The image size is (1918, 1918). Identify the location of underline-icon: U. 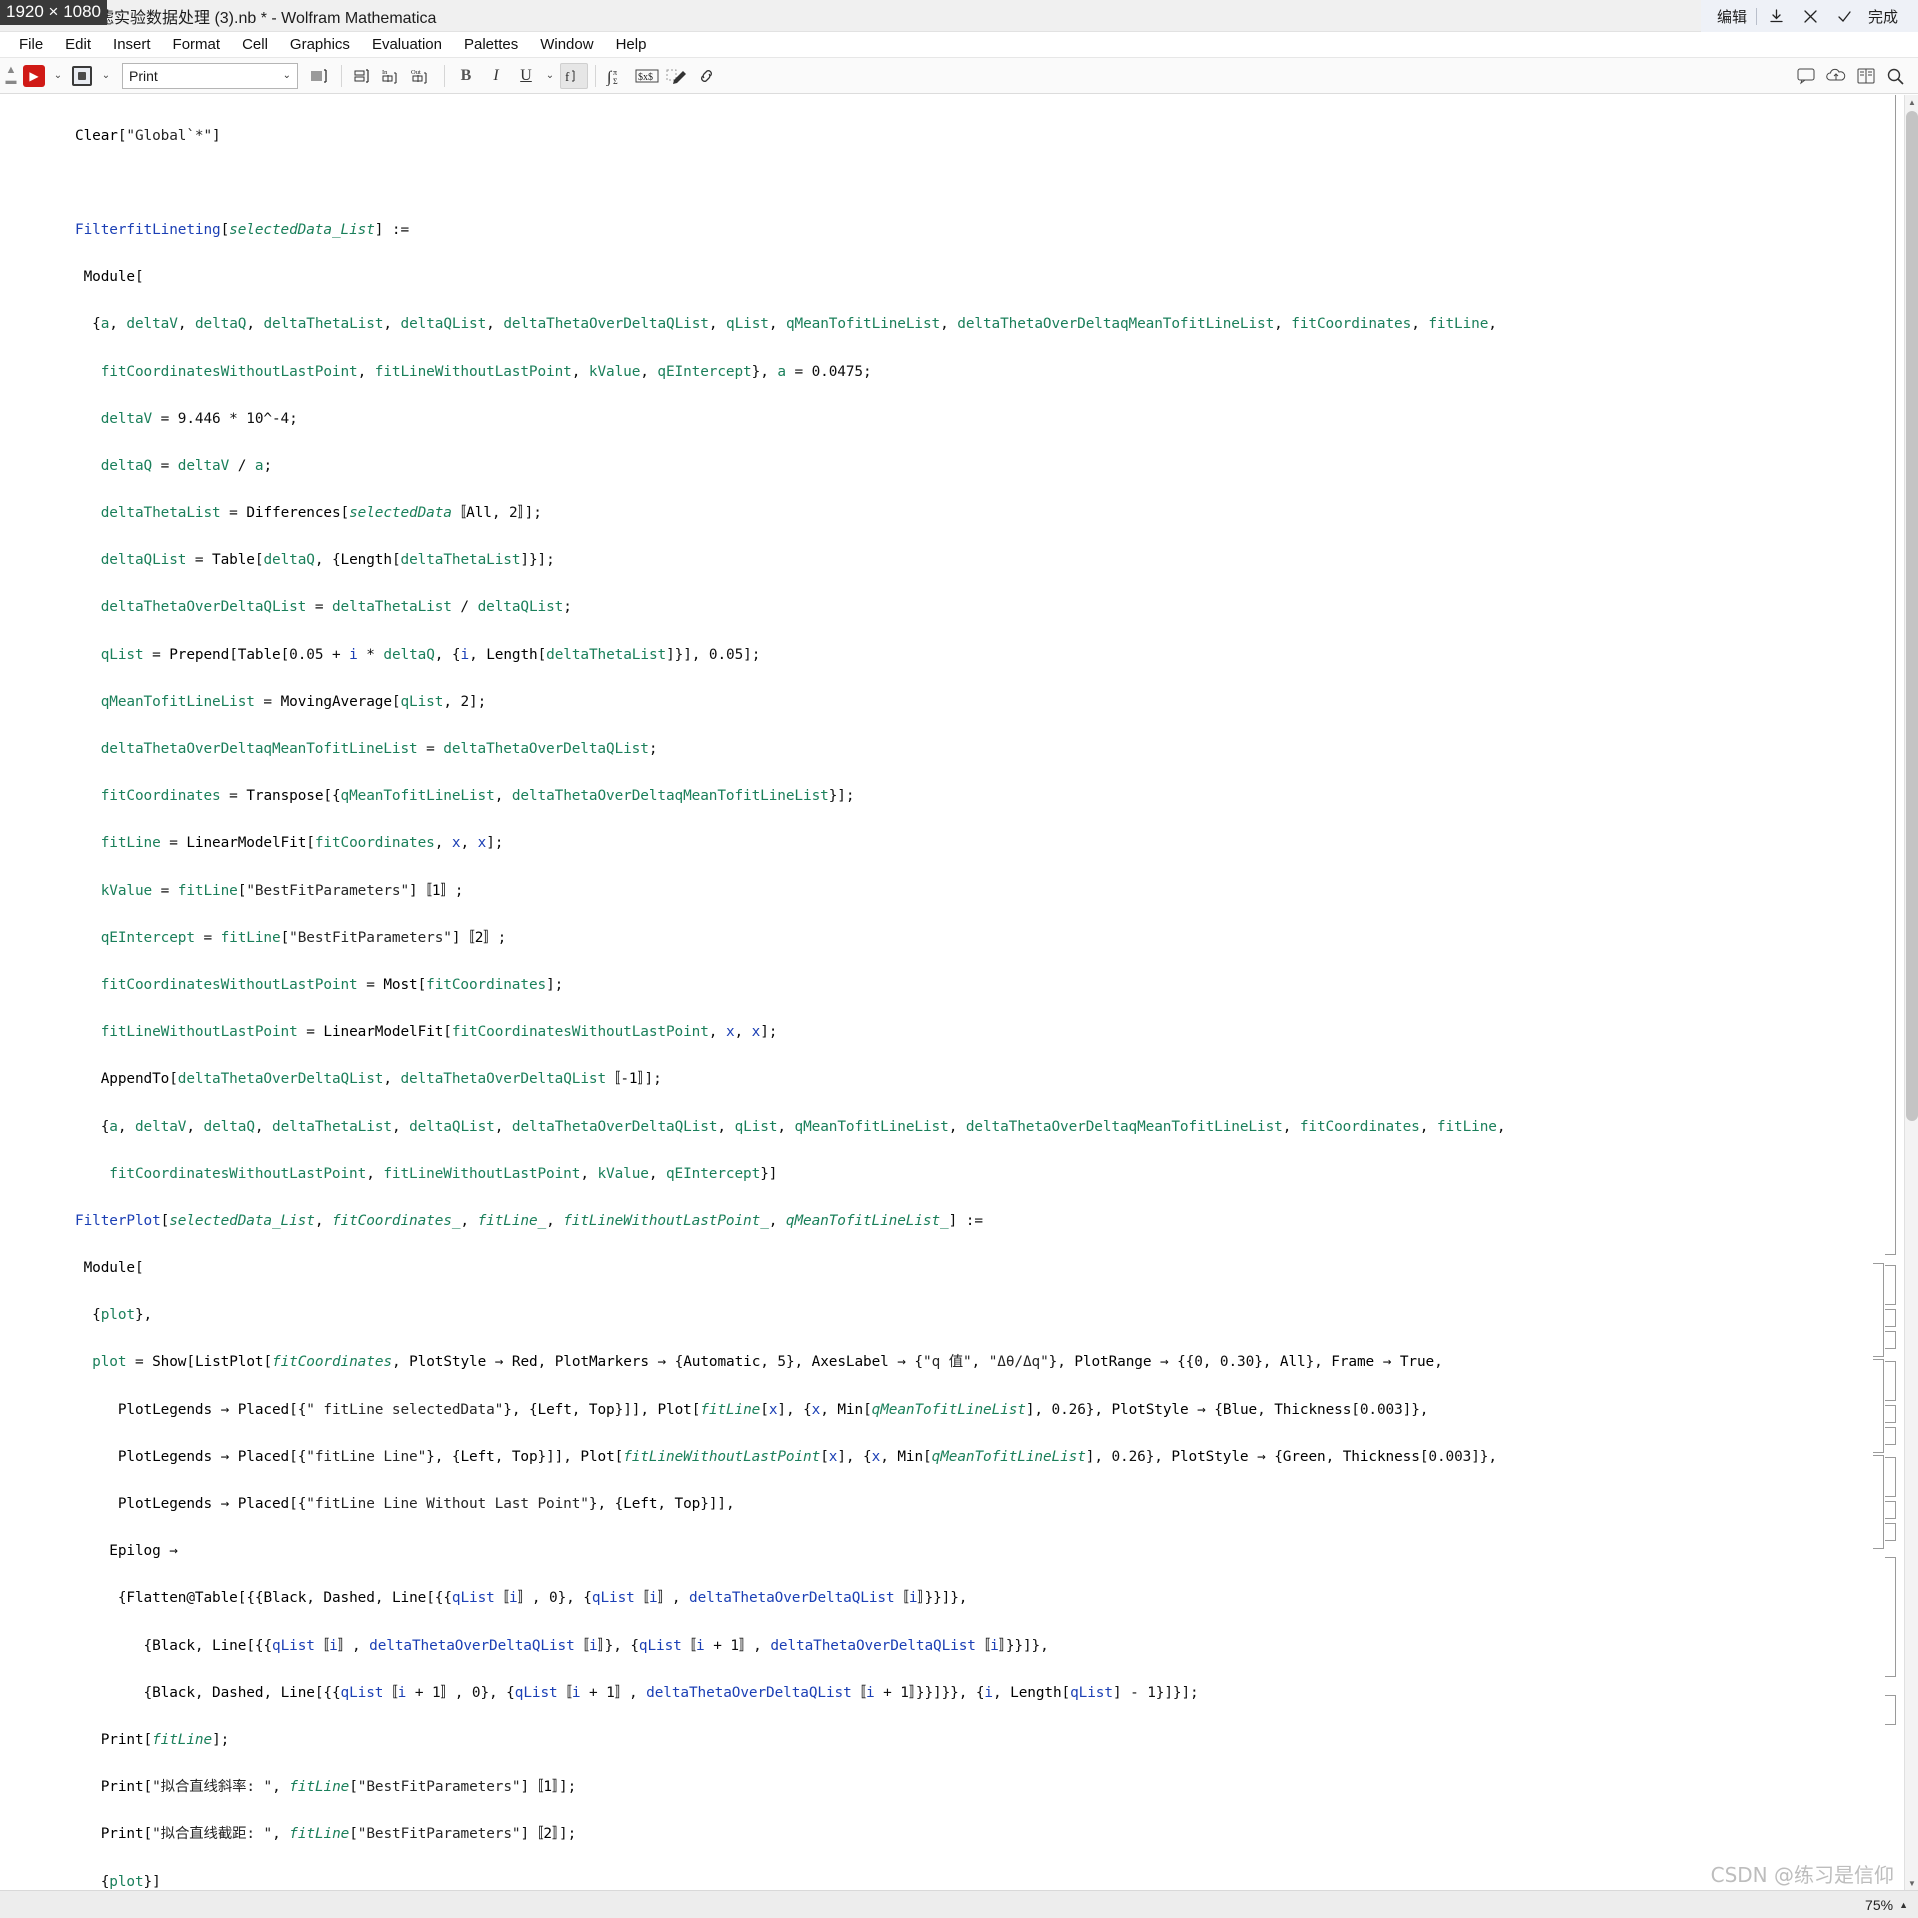
(526, 76).